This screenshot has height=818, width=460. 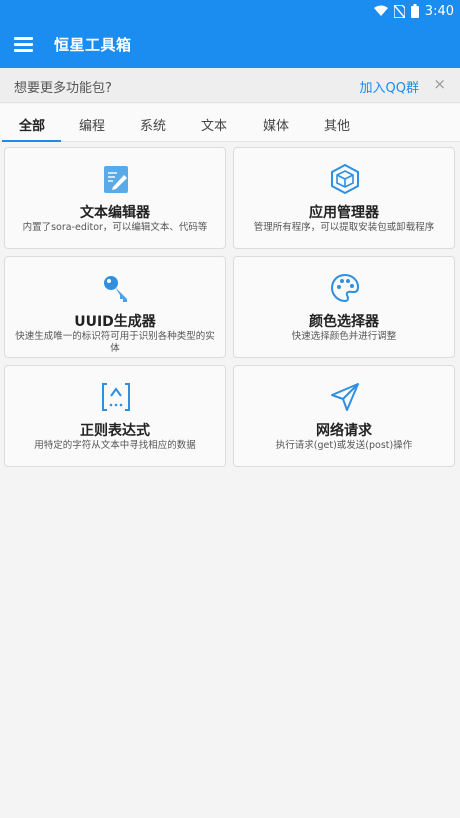 I want to click on tool-title: 颜色选择器, so click(x=344, y=322).